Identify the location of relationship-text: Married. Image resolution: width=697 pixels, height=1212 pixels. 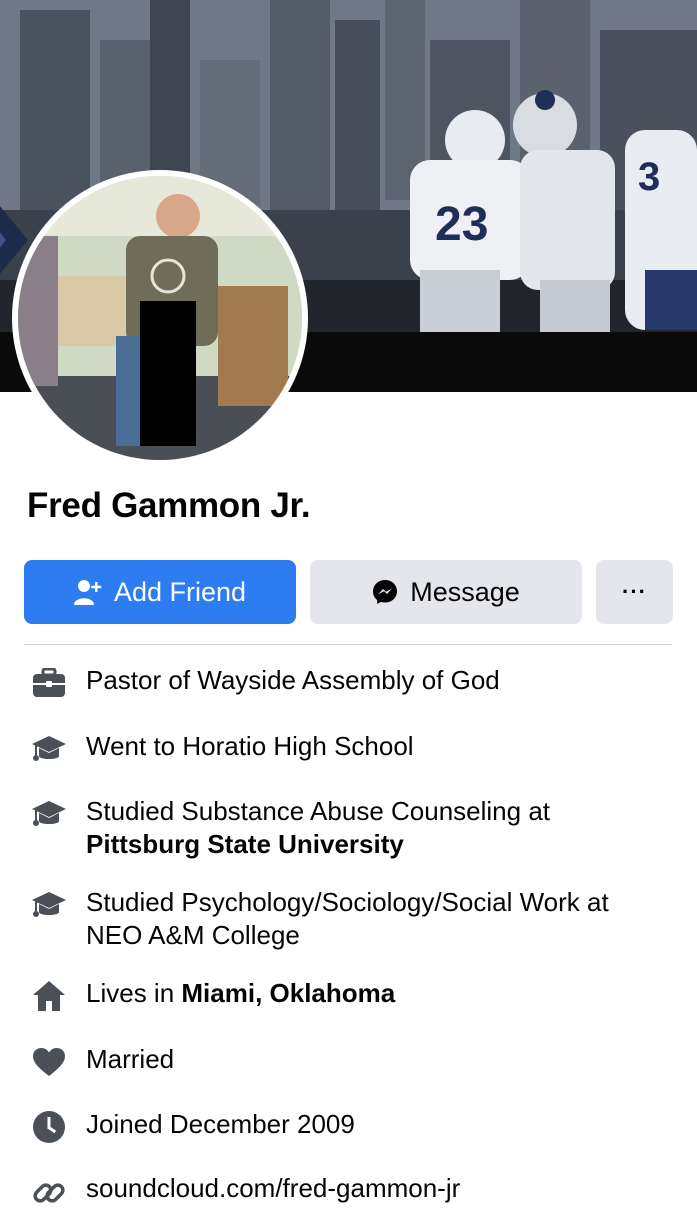
(130, 1059).